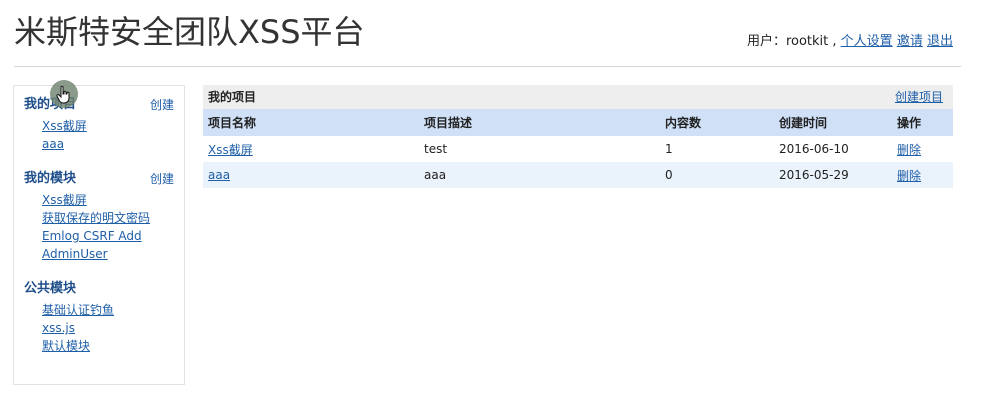 Image resolution: width=989 pixels, height=407 pixels. Describe the element at coordinates (75, 254) in the screenshot. I see `sidebar-item-module: AdminUser` at that location.